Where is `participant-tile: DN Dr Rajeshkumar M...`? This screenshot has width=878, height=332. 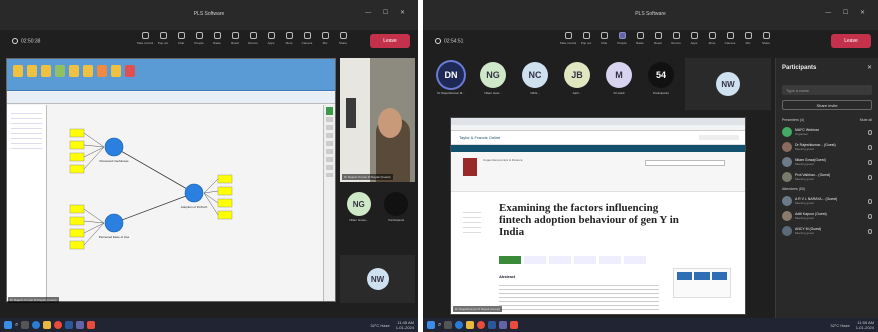
participant-tile: DN Dr Rajeshkumar M... is located at coordinates (451, 78).